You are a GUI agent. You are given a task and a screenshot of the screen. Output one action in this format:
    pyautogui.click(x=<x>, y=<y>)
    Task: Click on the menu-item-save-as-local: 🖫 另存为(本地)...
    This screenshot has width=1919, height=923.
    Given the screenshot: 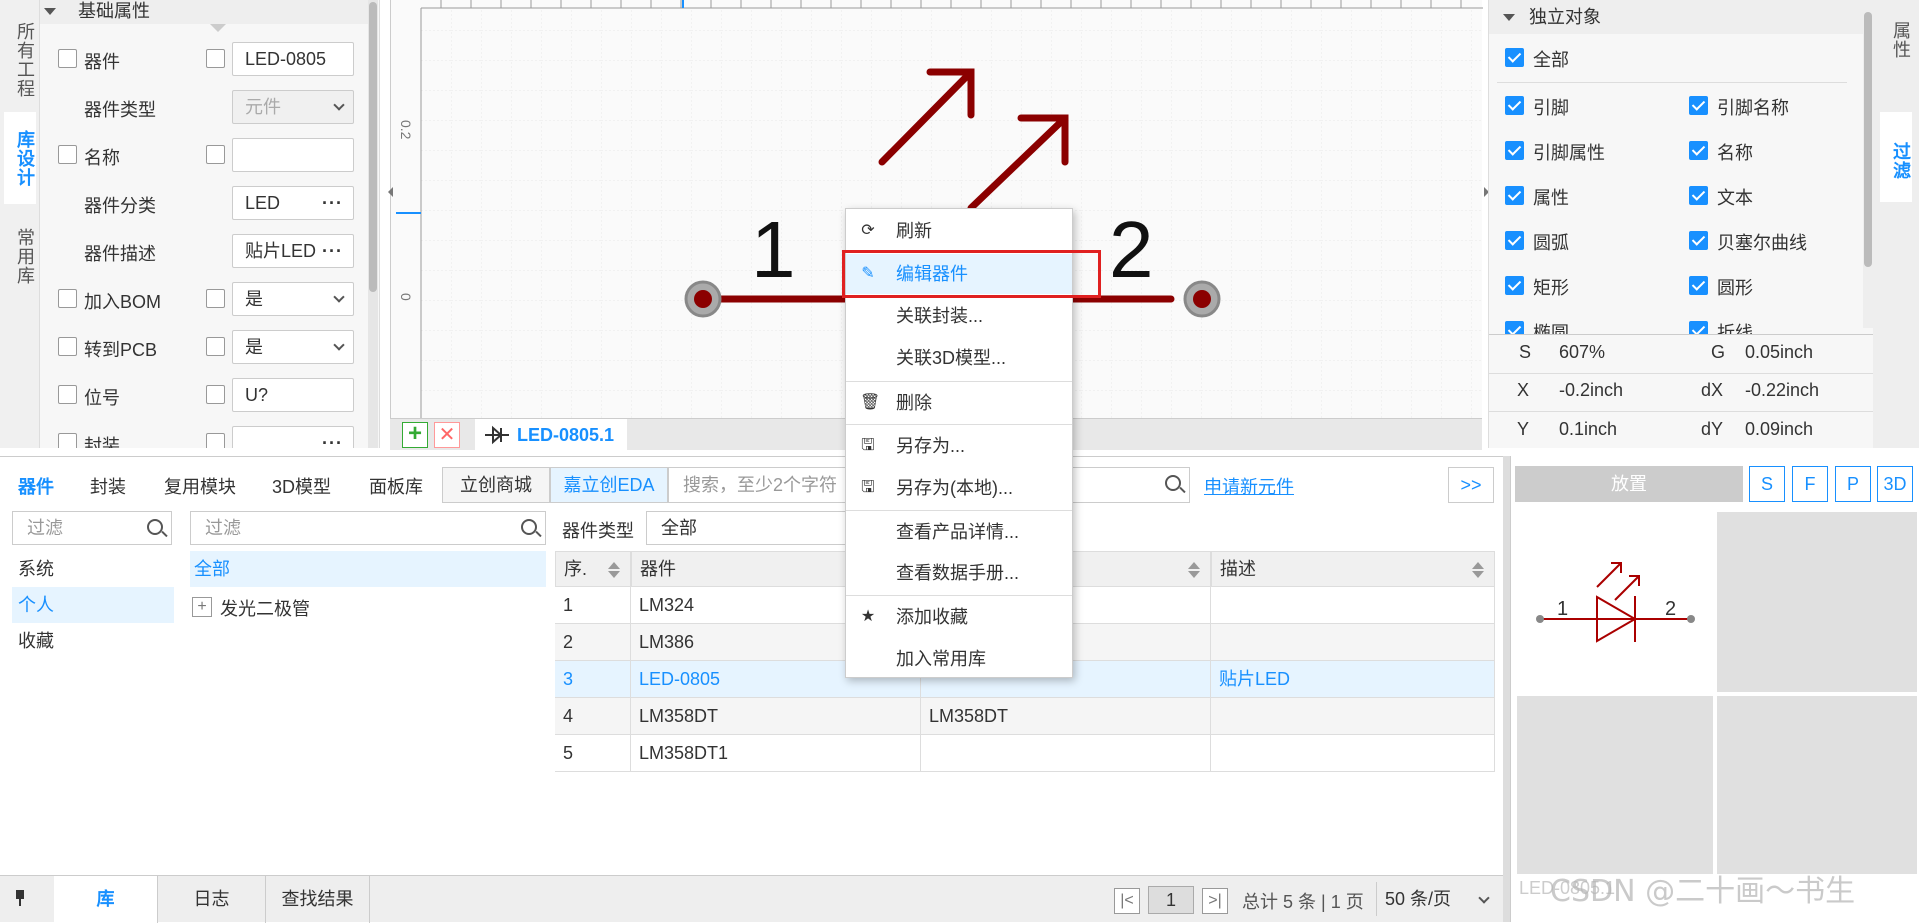 What is the action you would take?
    pyautogui.click(x=959, y=488)
    